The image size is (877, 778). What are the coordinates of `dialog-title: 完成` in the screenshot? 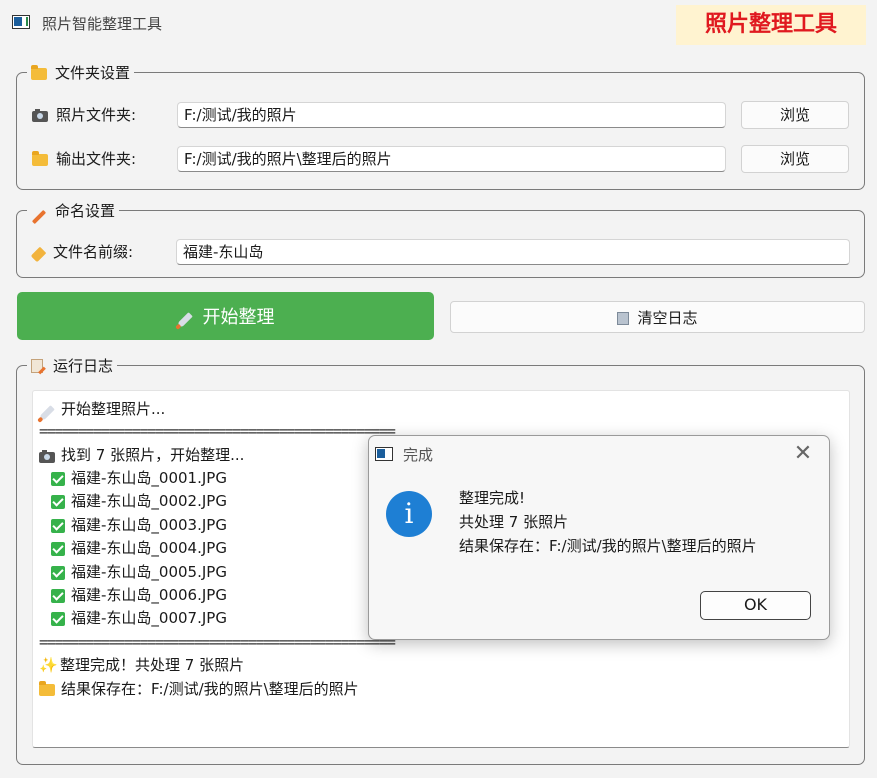 It's located at (418, 455).